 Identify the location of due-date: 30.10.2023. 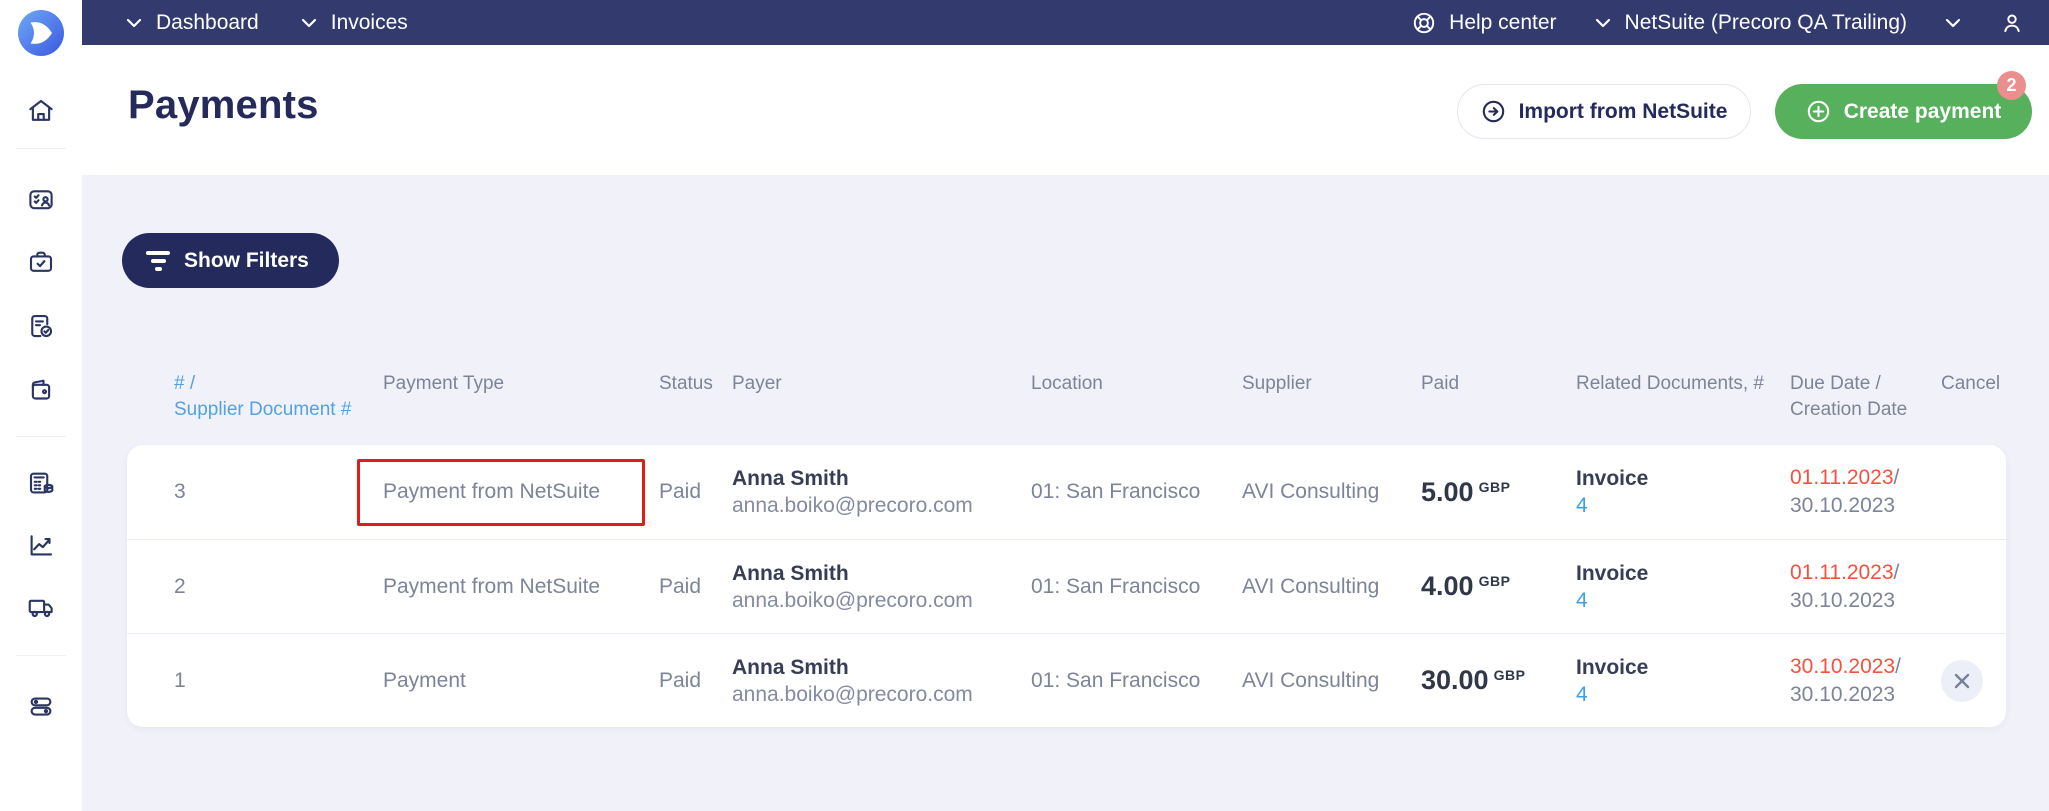
(1843, 666).